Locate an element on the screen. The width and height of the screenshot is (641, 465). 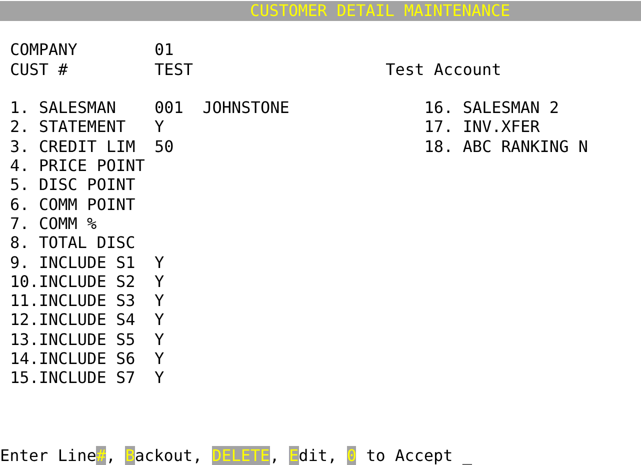
line-number: 9. is located at coordinates (20, 262).